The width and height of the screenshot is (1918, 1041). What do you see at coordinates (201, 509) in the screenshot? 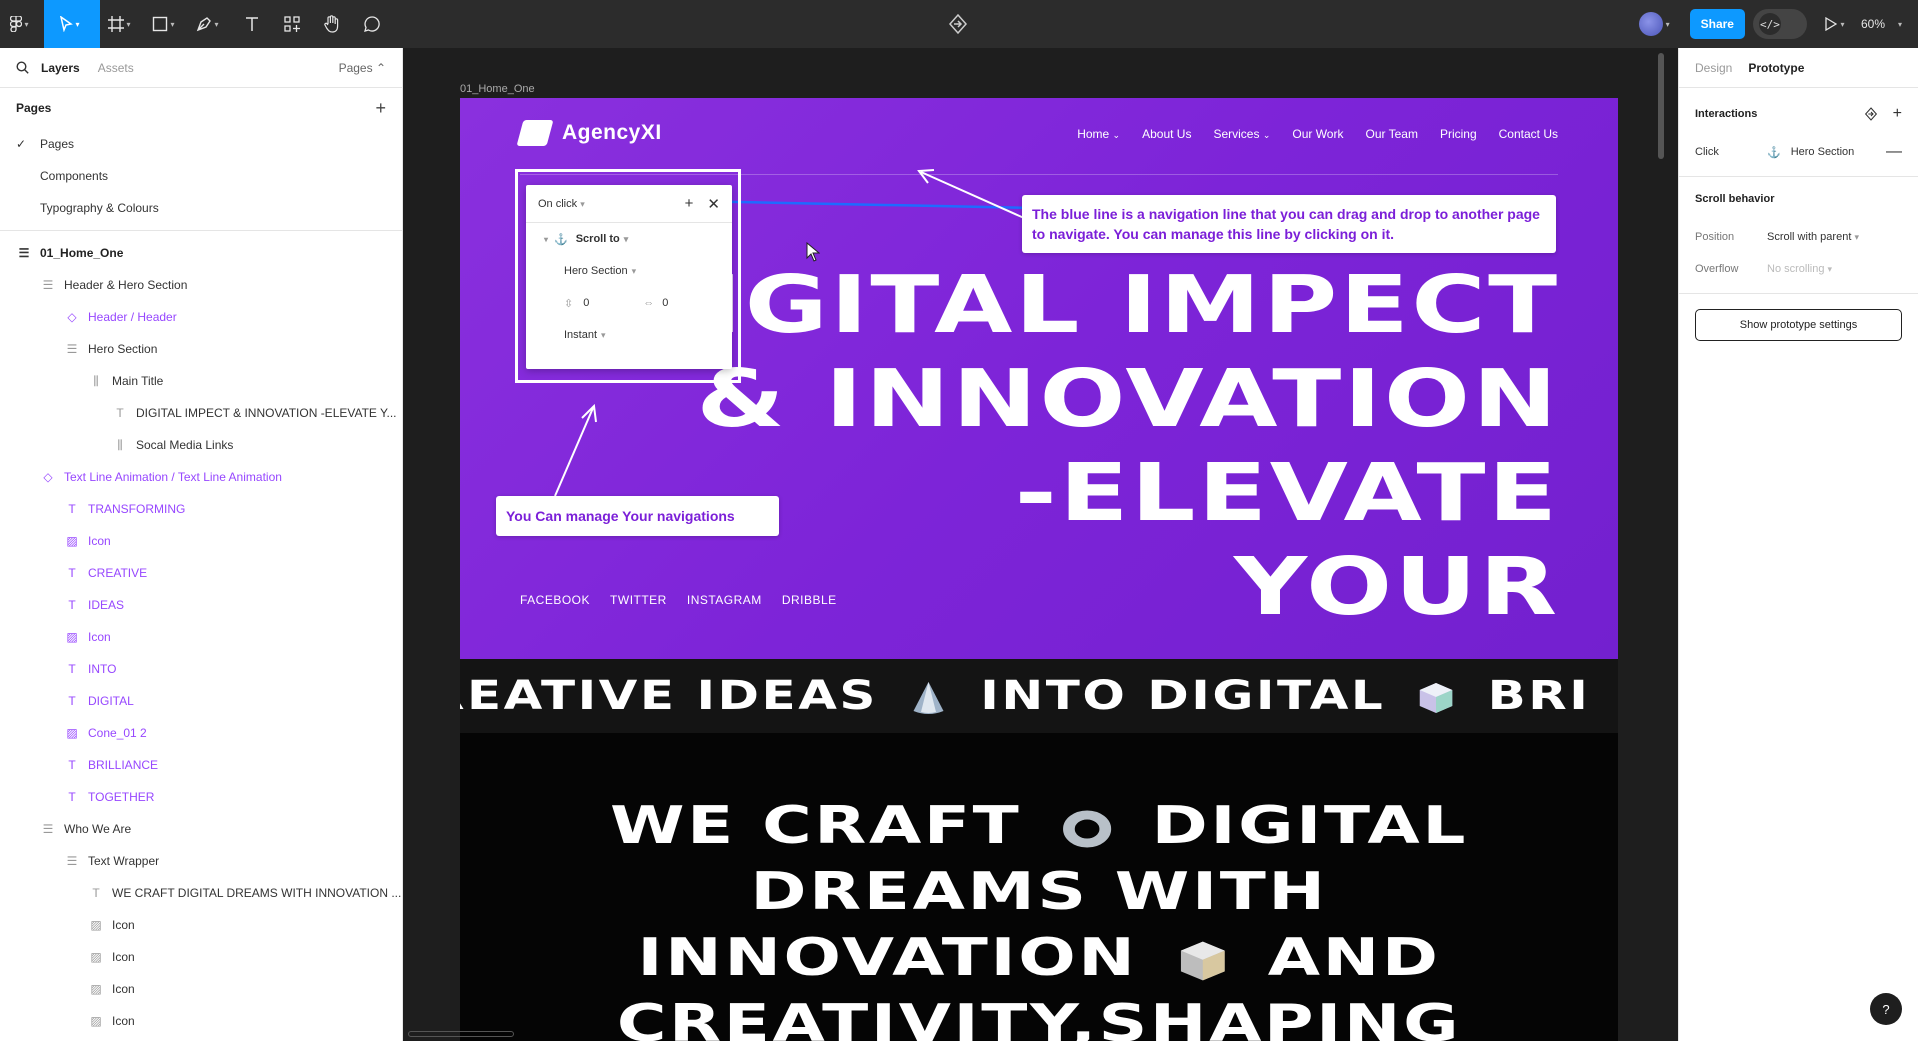
I see `layer-item: T TRANSFORMING` at bounding box center [201, 509].